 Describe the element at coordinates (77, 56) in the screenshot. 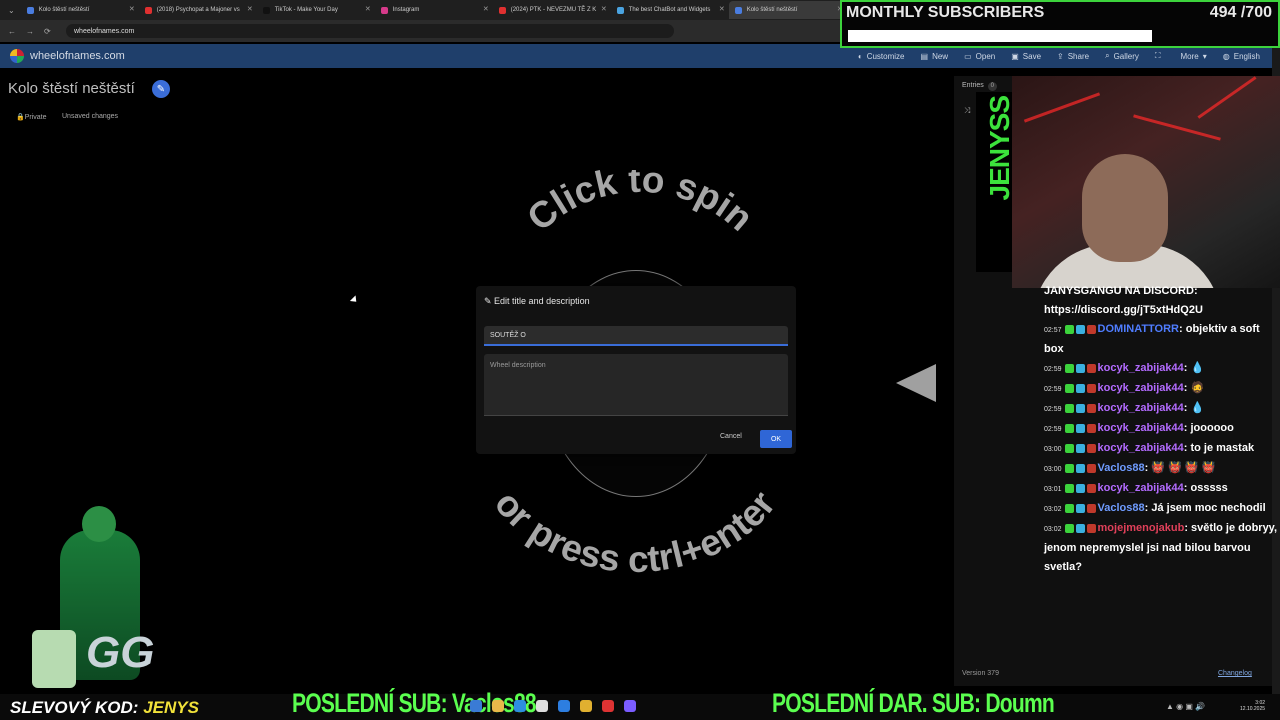

I see `site-name: wheelofnames.com` at that location.